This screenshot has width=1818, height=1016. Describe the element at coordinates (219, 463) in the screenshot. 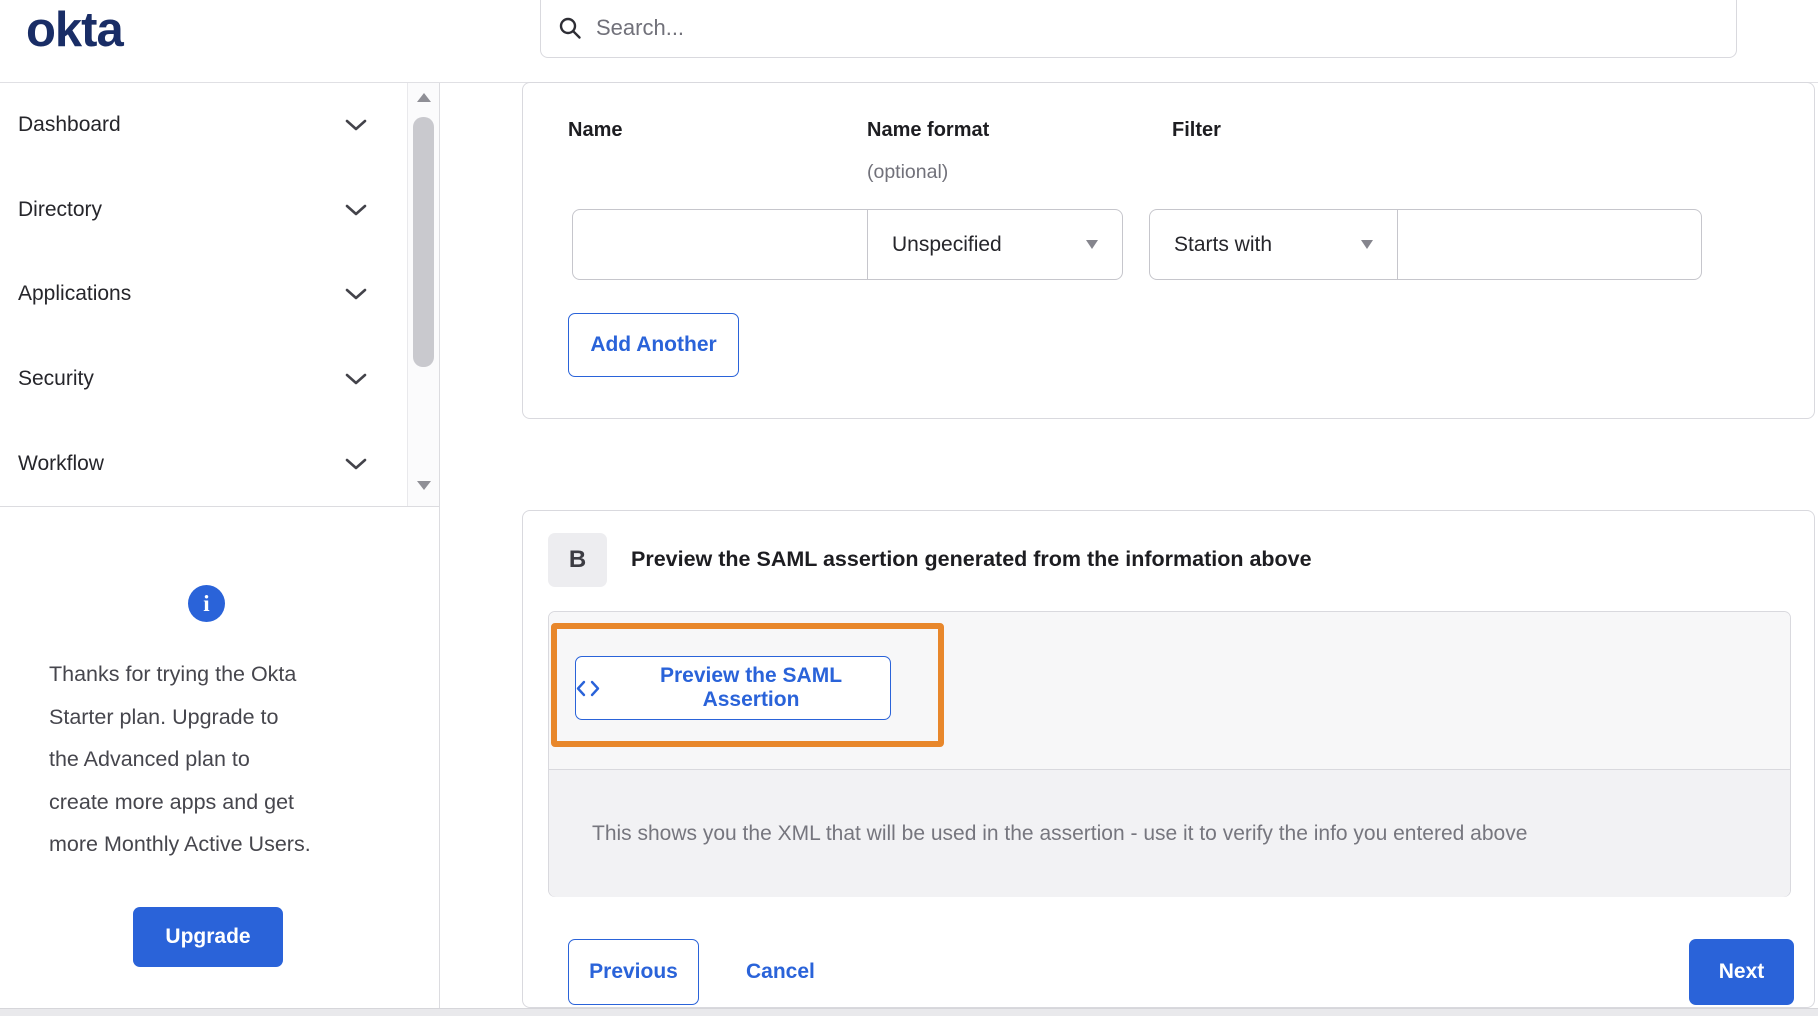

I see `sidebar-item-workflow: Workflow` at that location.